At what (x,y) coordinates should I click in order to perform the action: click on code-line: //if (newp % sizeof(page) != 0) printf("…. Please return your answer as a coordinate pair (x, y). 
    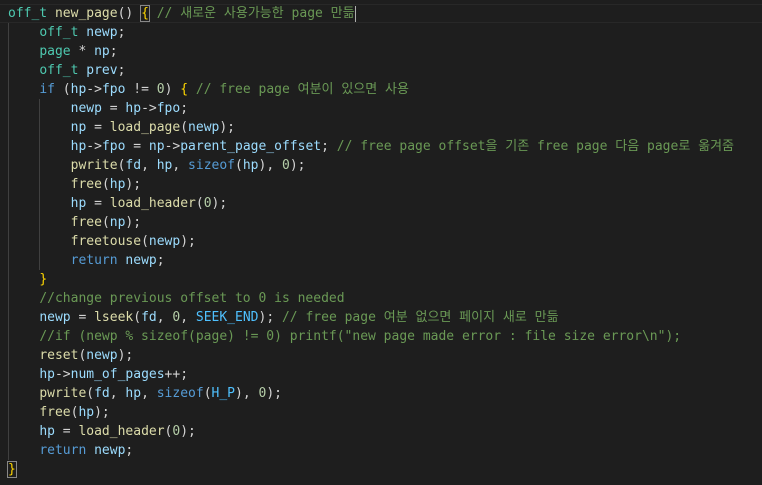
    Looking at the image, I should click on (381, 336).